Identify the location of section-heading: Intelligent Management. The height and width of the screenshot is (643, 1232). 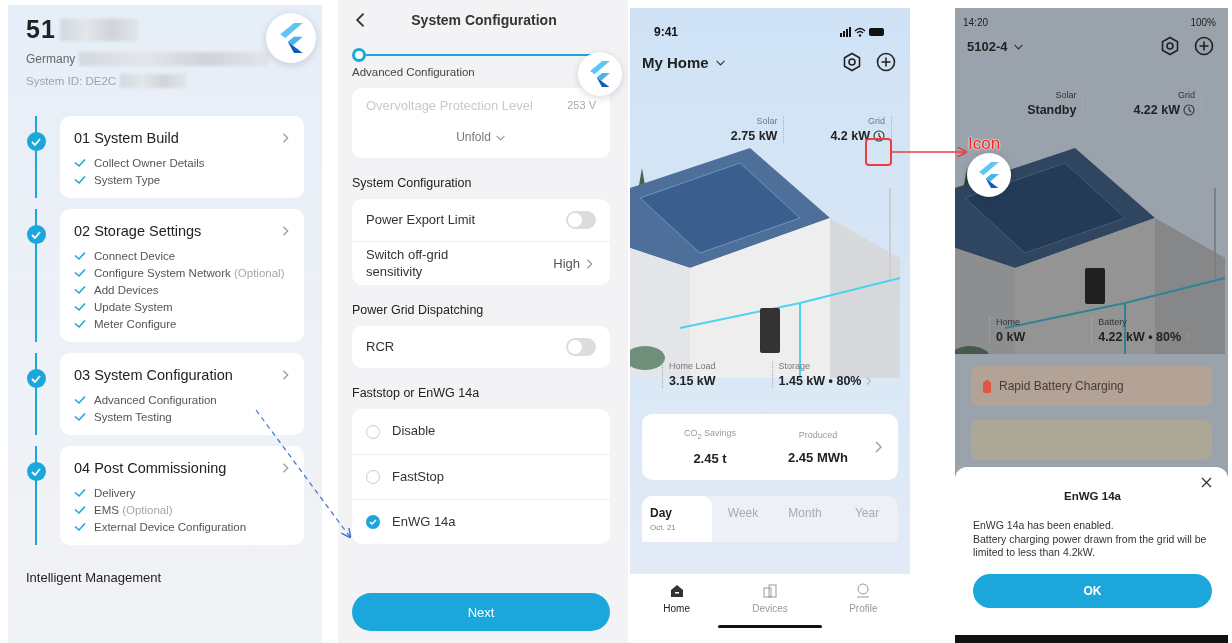
(94, 577).